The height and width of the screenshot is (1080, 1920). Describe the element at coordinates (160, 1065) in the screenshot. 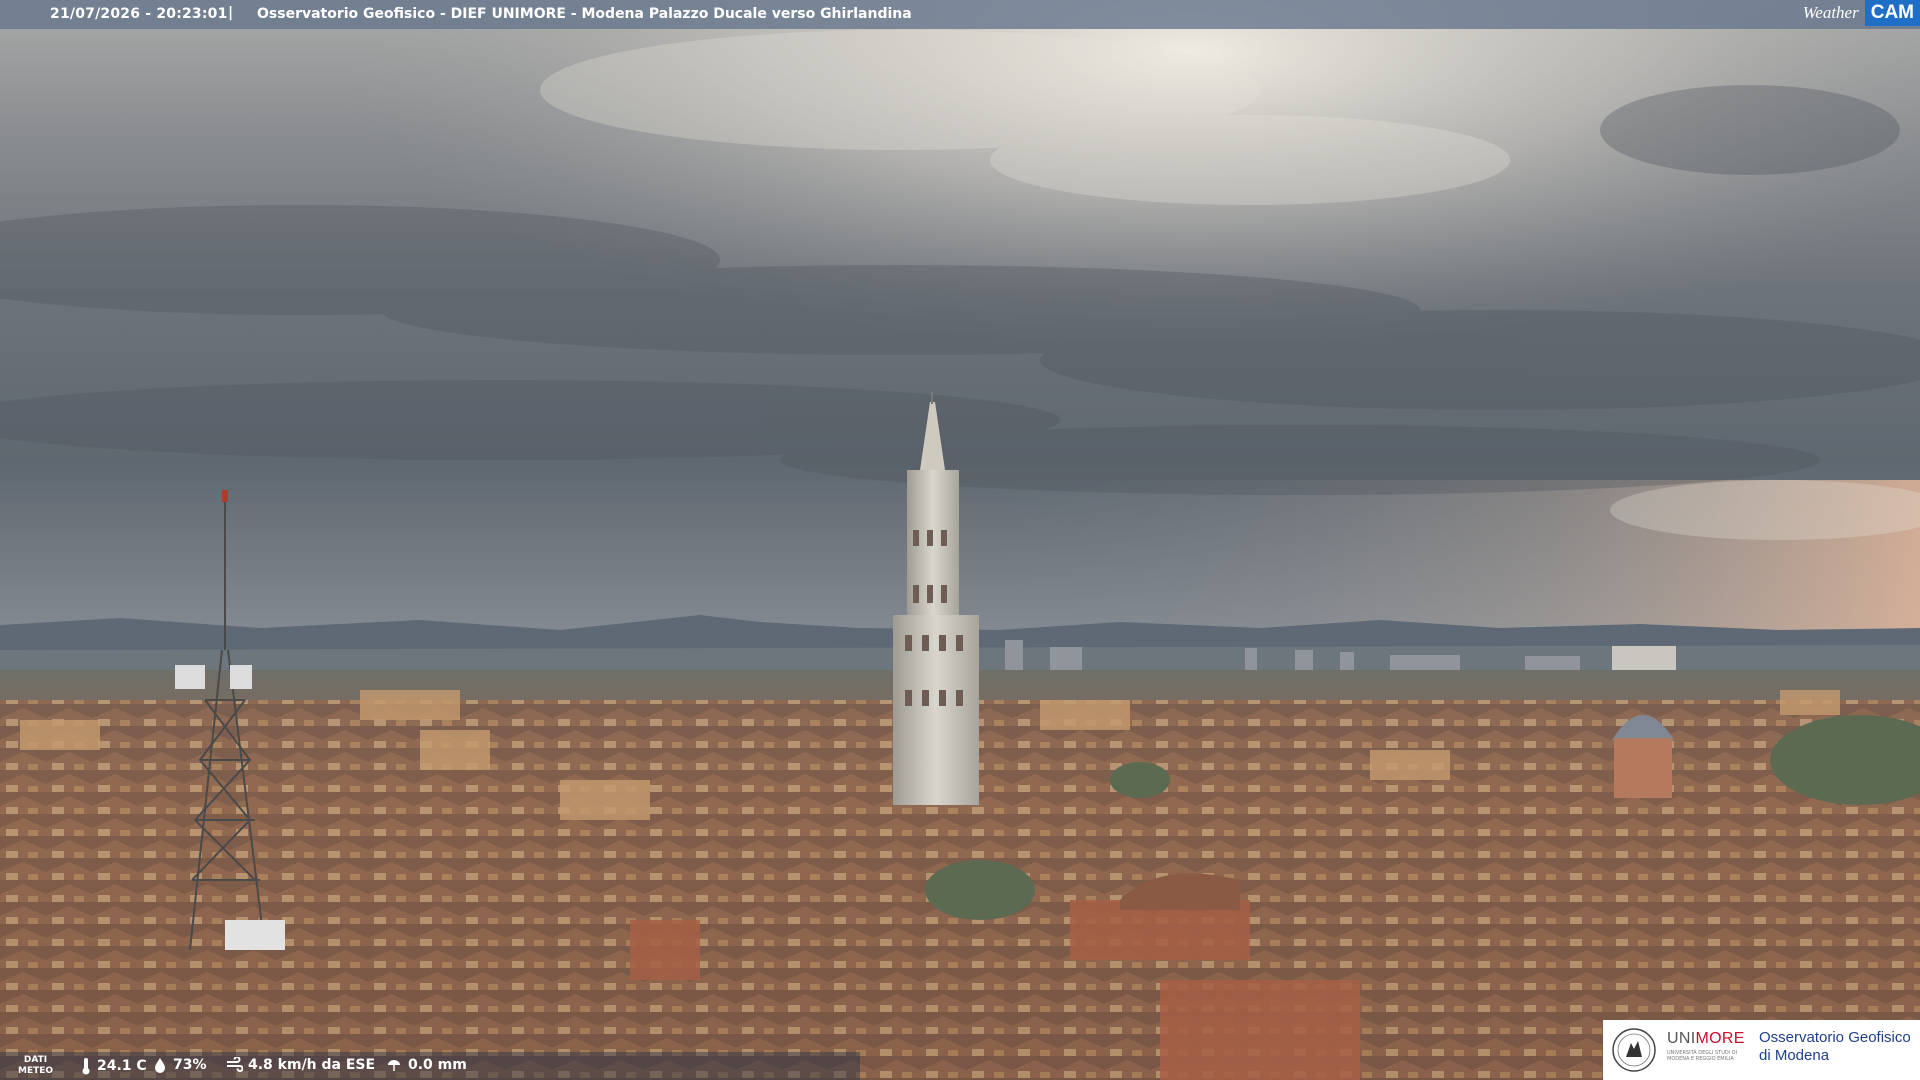

I see `humidity-drop-icon` at that location.